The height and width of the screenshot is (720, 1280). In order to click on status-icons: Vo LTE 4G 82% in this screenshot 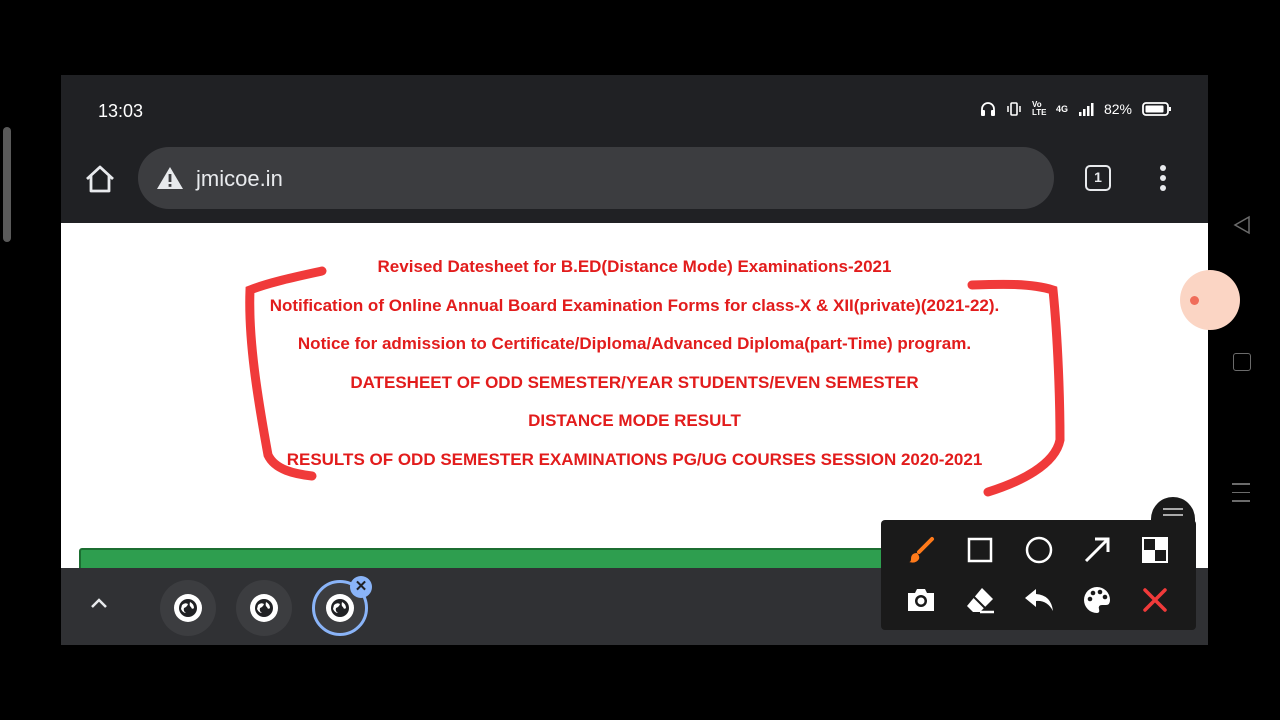, I will do `click(1076, 109)`.